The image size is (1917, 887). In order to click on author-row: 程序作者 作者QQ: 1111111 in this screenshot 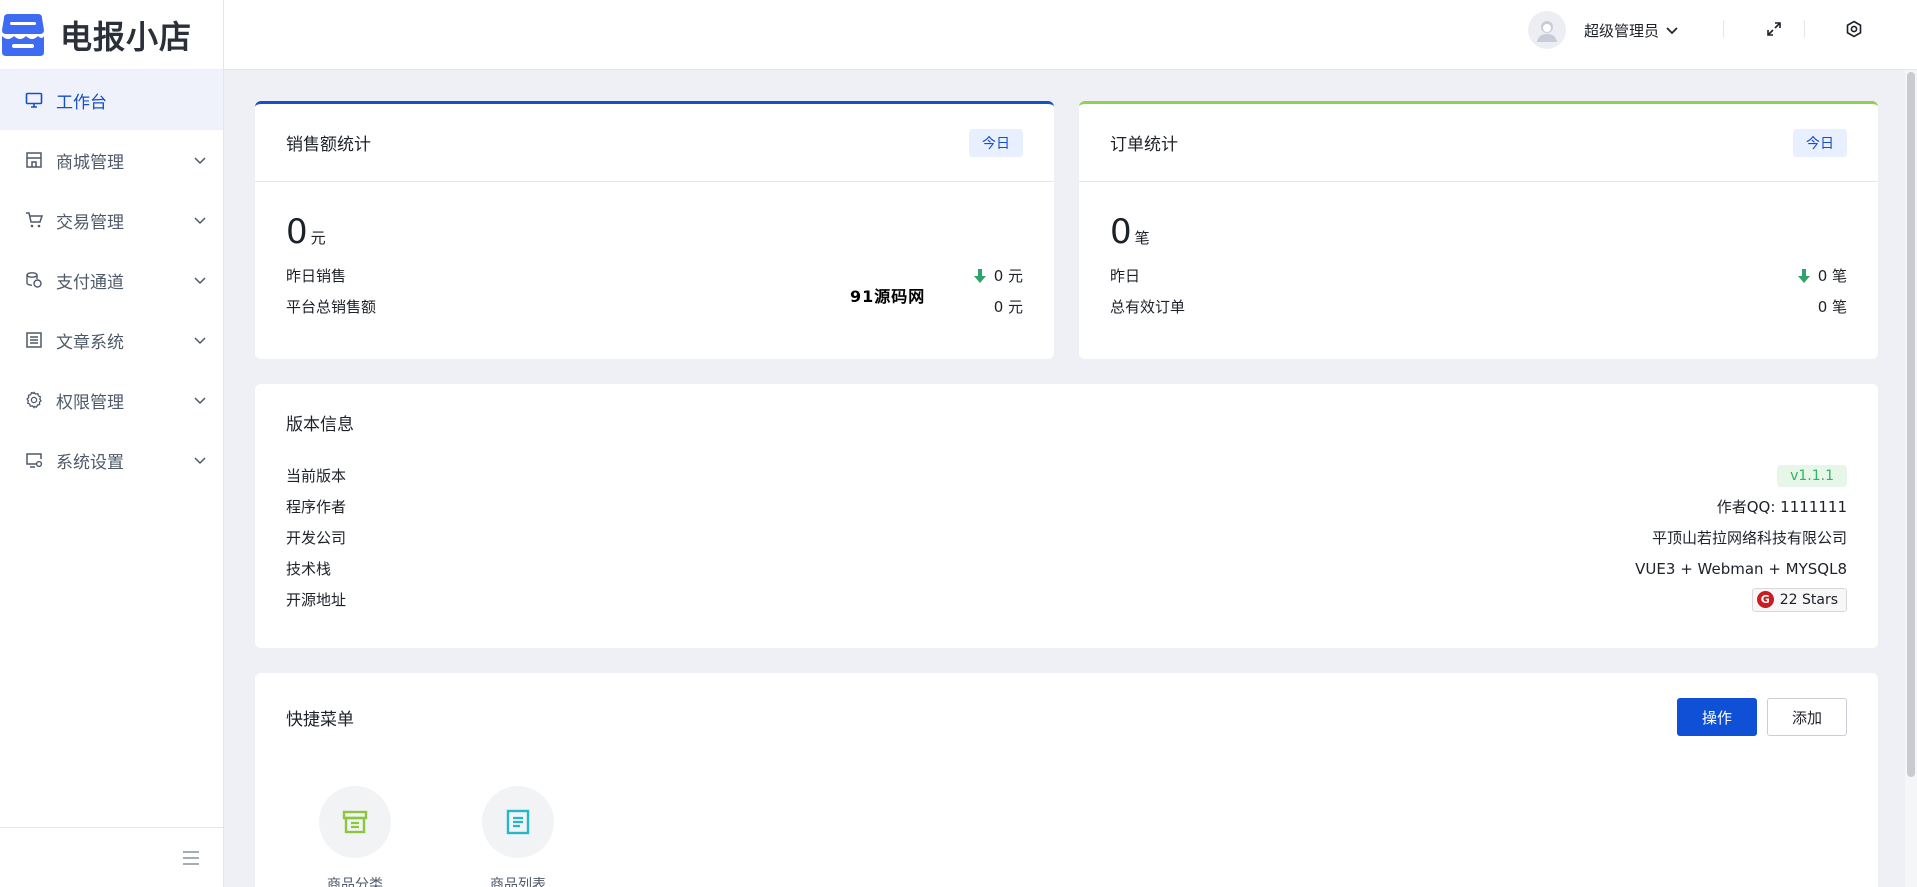, I will do `click(1066, 506)`.